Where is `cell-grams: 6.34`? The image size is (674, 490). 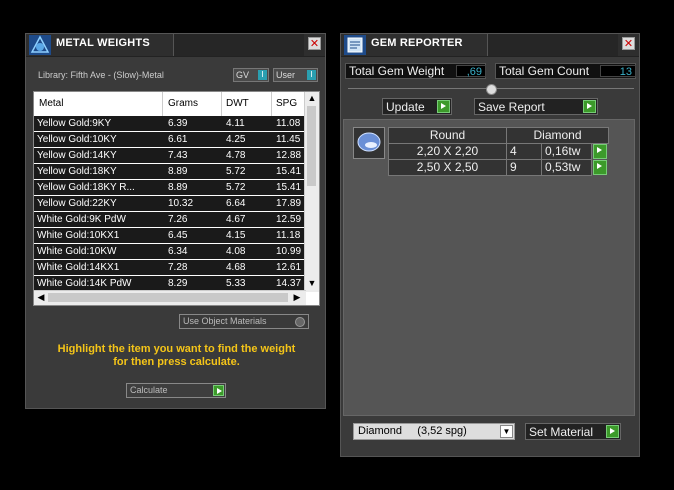 cell-grams: 6.34 is located at coordinates (178, 251).